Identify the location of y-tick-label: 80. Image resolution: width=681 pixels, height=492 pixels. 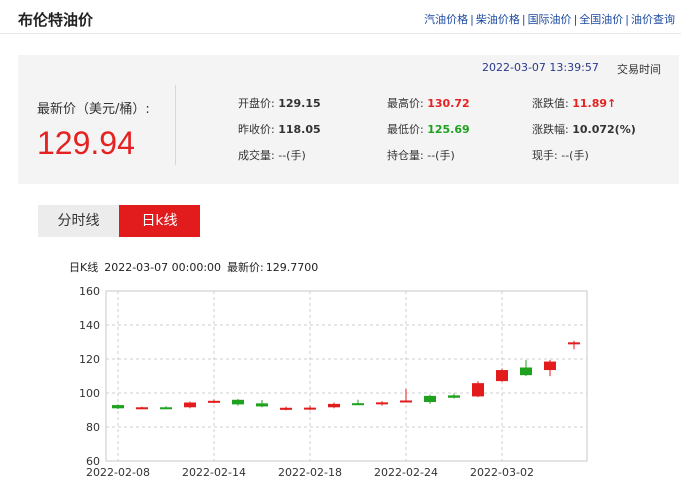
(93, 427).